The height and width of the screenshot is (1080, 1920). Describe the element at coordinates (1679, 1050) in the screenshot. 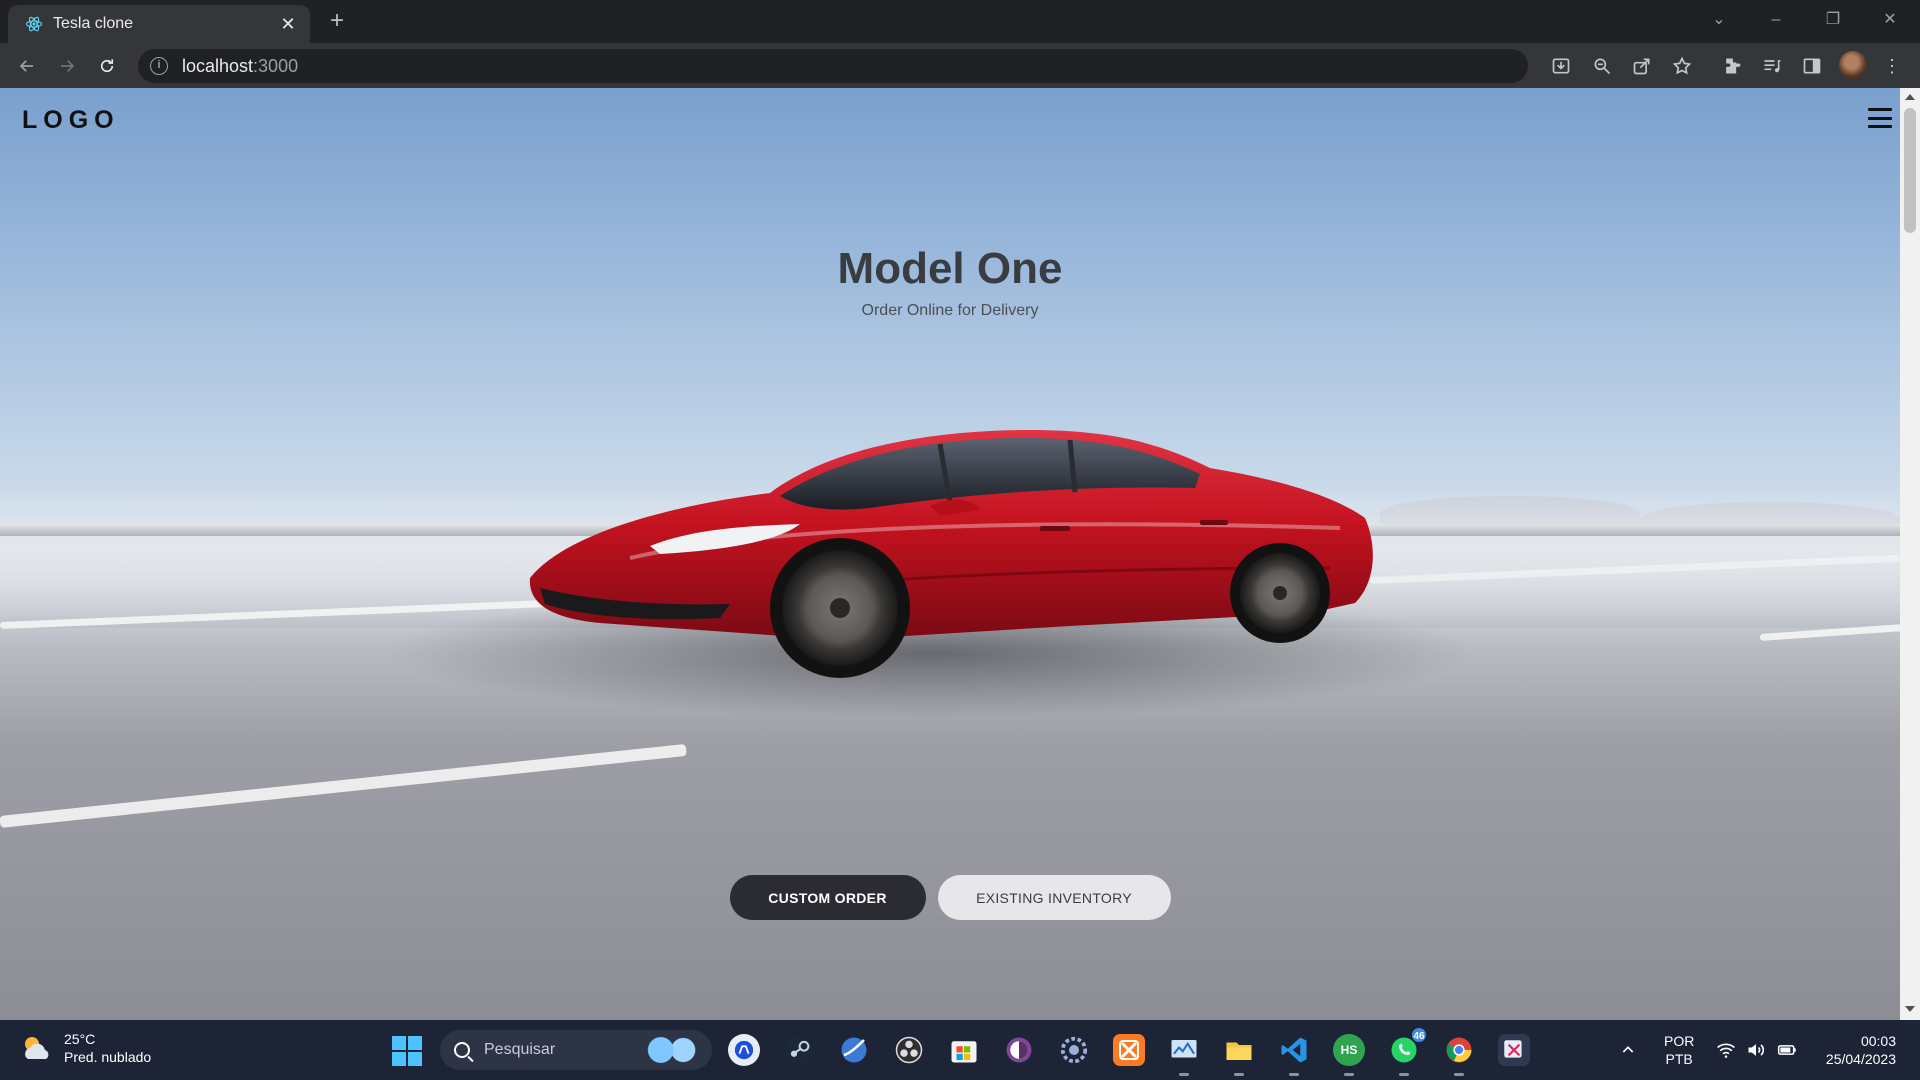

I see `language-indicator: POR PTB` at that location.